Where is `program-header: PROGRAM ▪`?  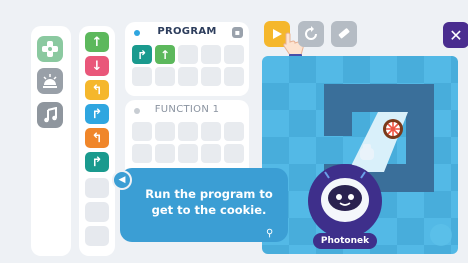 program-header: PROGRAM ▪ is located at coordinates (187, 33).